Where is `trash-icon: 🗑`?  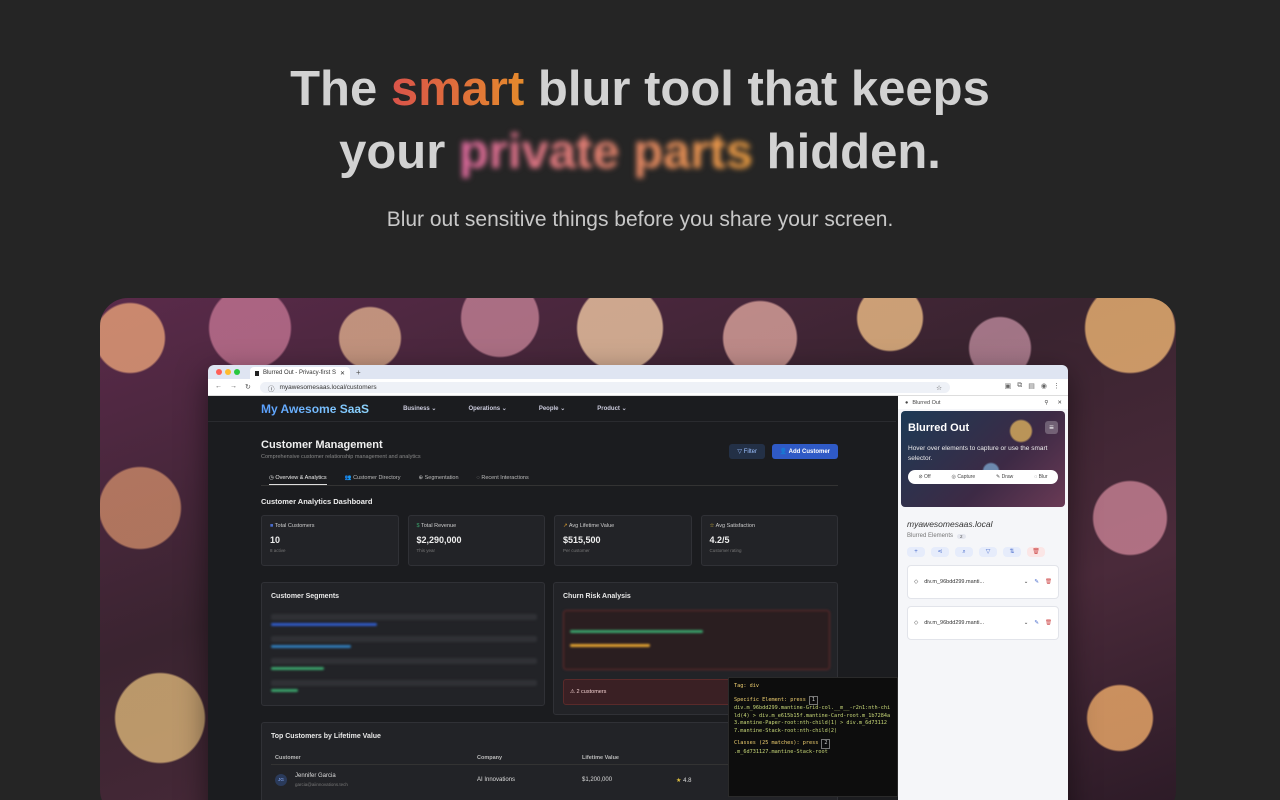
trash-icon: 🗑 is located at coordinates (1036, 552).